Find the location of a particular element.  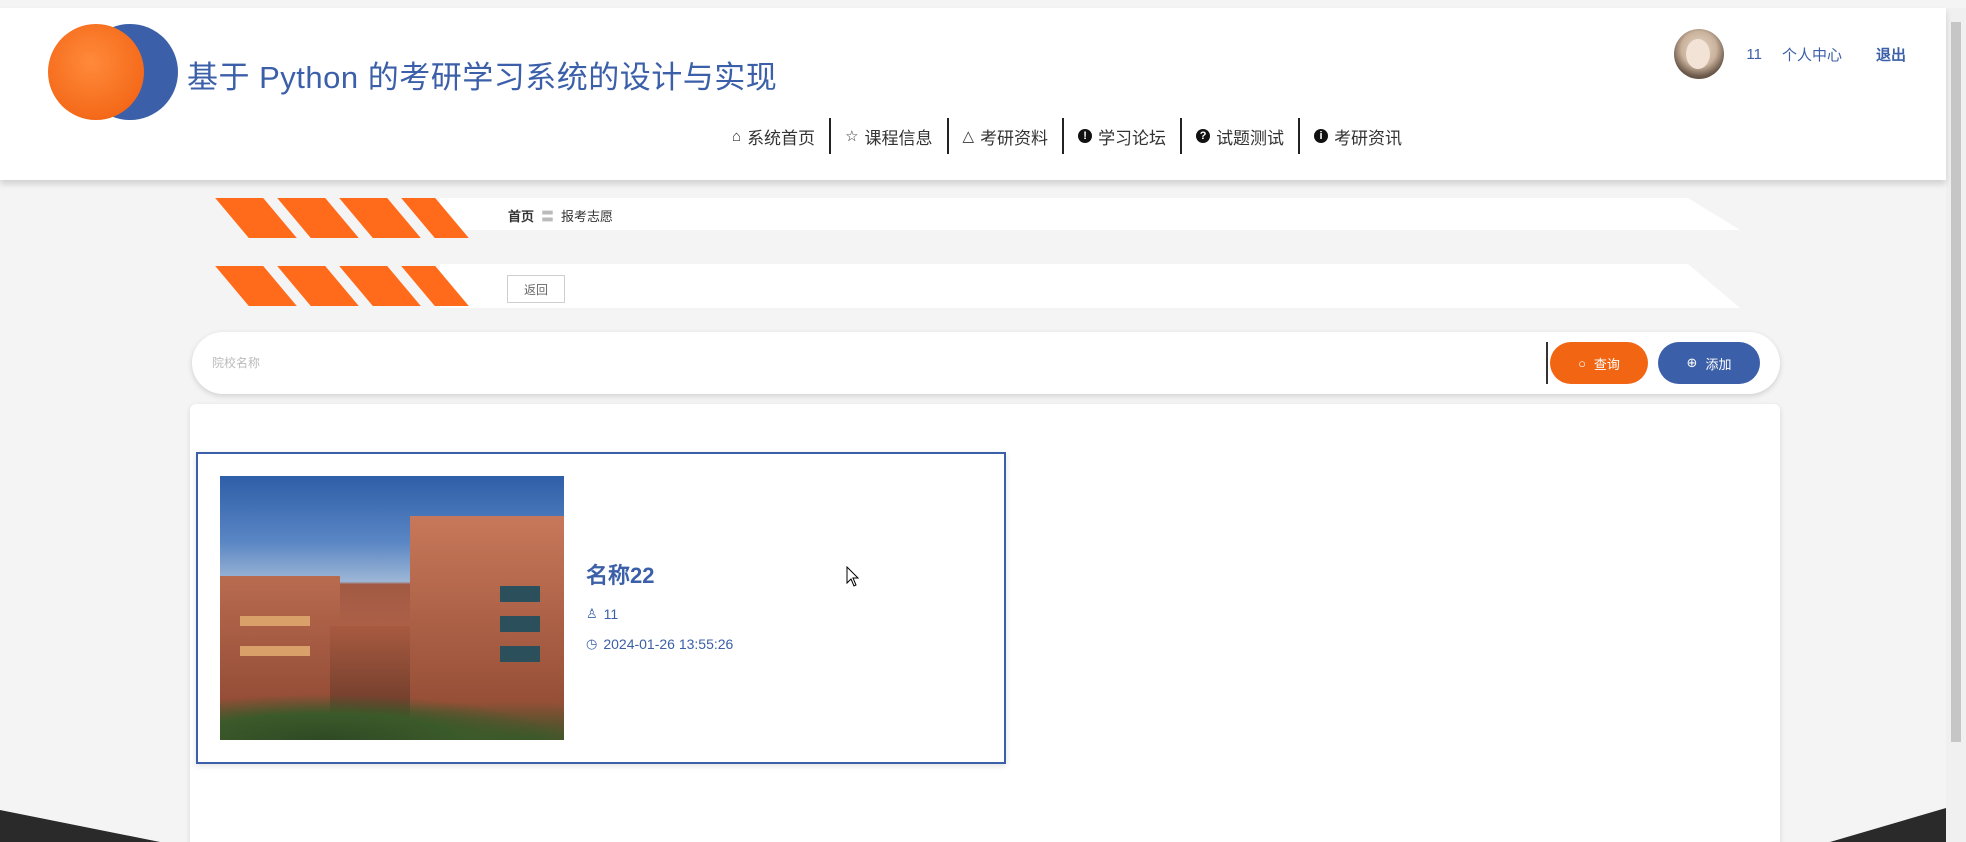

nav-item-materials: △ 考研资料 is located at coordinates (1006, 136).